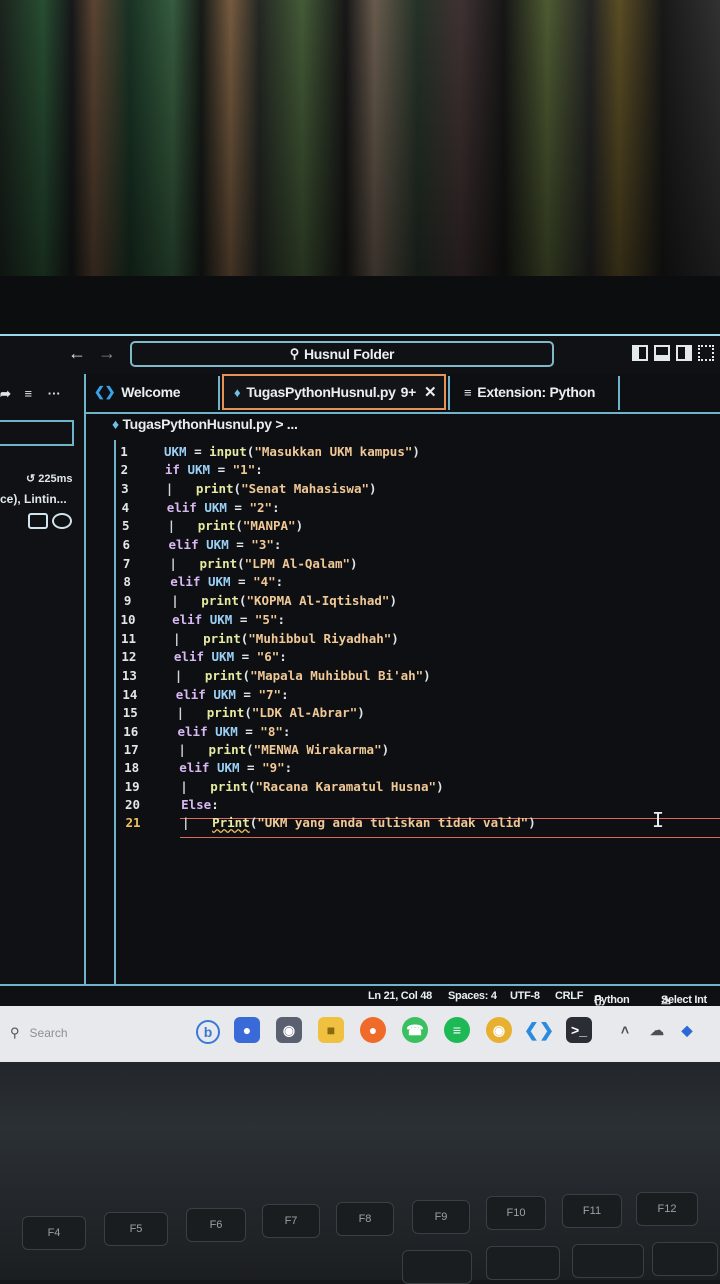  Describe the element at coordinates (401, 488) in the screenshot. I see `code-line: 3 | print("Senat Mahasiswa")` at that location.